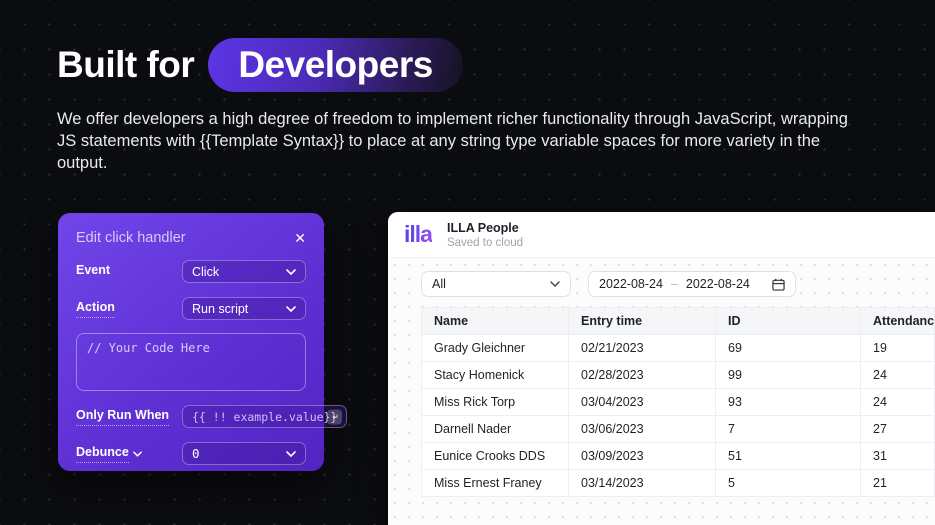 The width and height of the screenshot is (935, 525). What do you see at coordinates (788, 375) in the screenshot?
I see `cell-id: 99` at bounding box center [788, 375].